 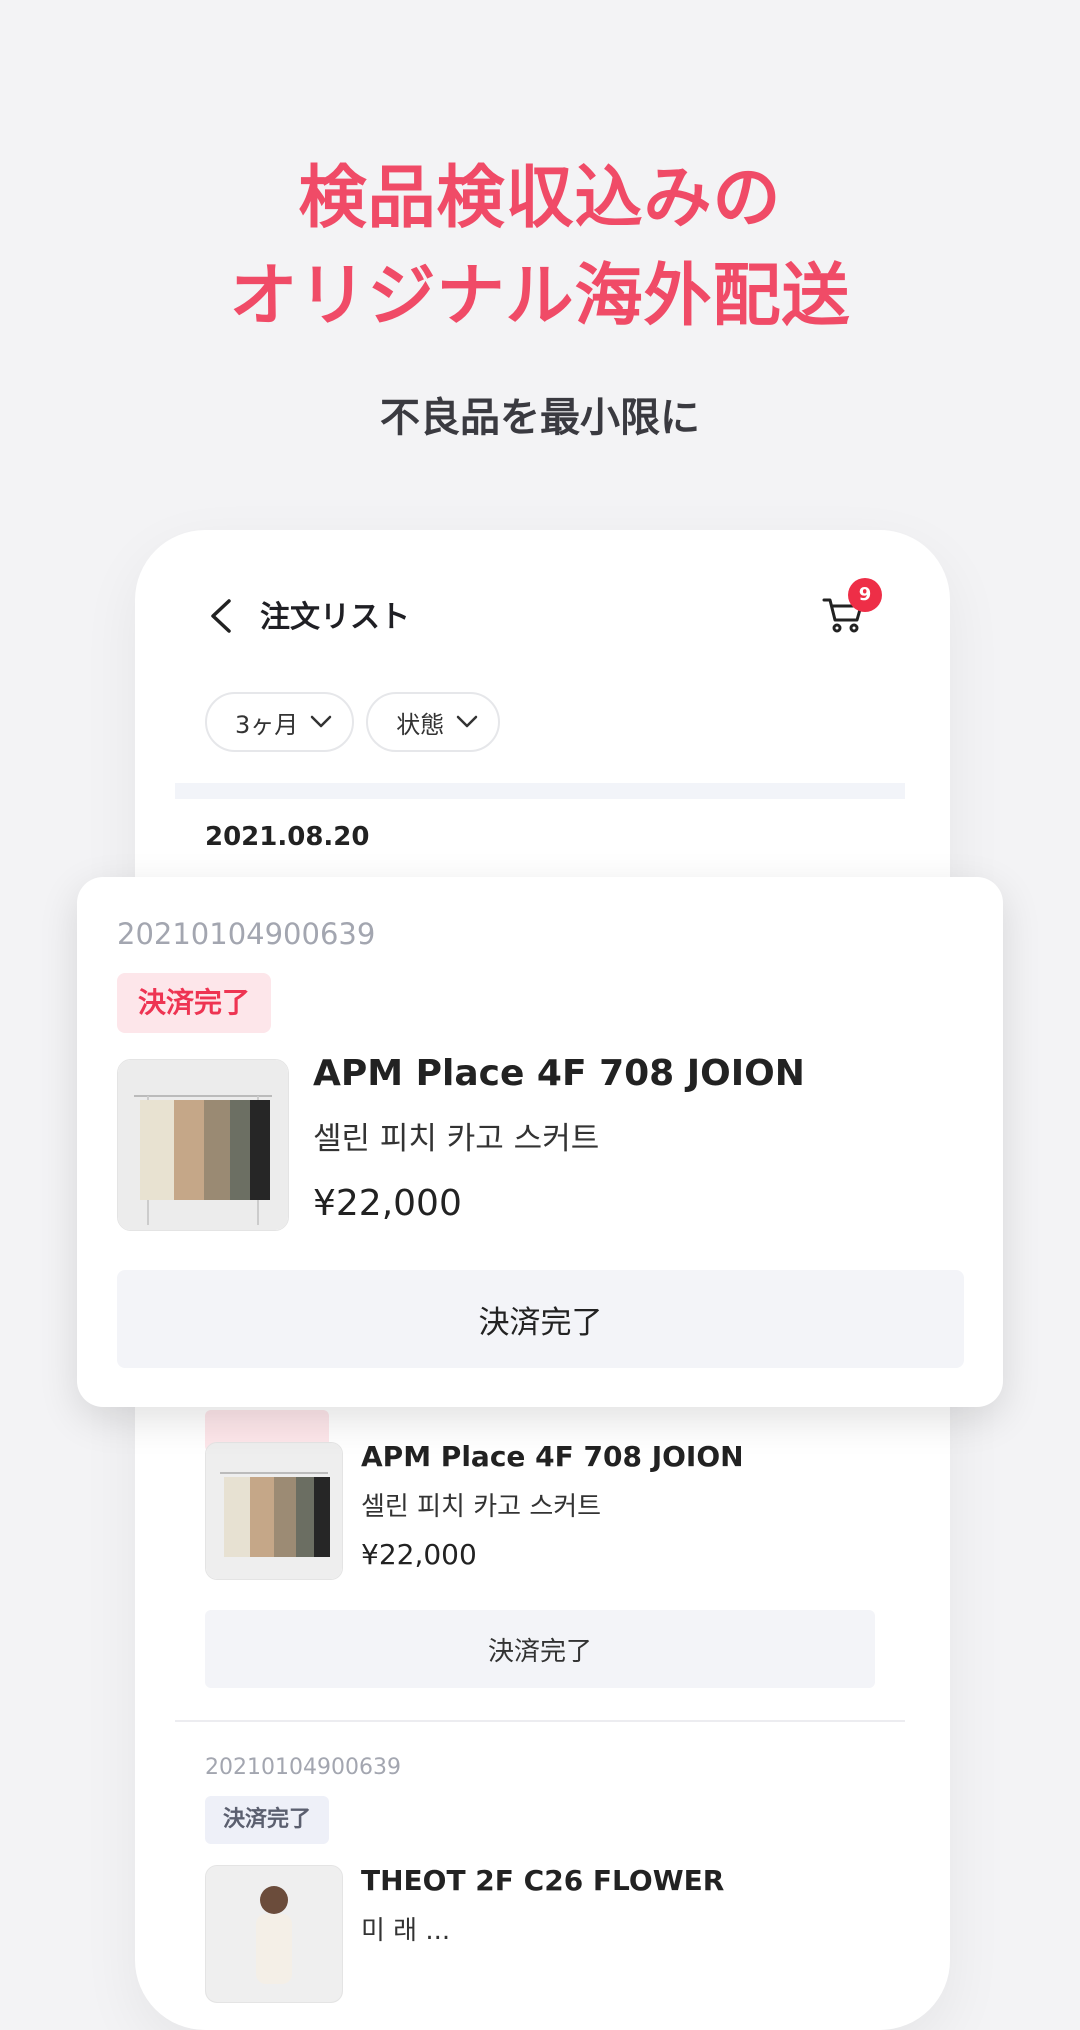 What do you see at coordinates (540, 198) in the screenshot?
I see `headline-line-1: 検品検収込みの` at bounding box center [540, 198].